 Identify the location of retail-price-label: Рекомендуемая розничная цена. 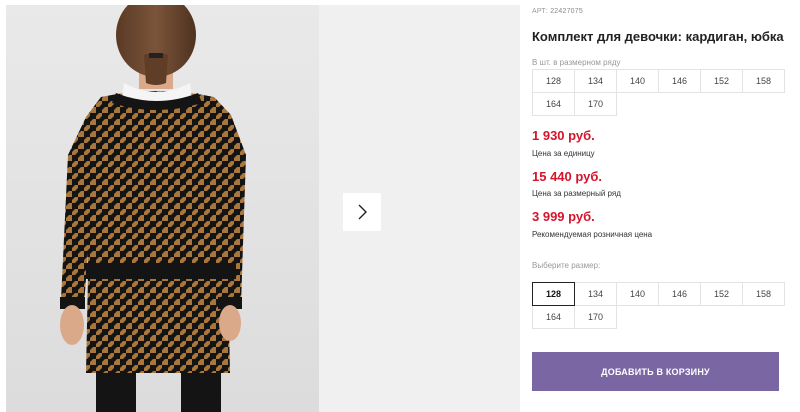
(592, 234).